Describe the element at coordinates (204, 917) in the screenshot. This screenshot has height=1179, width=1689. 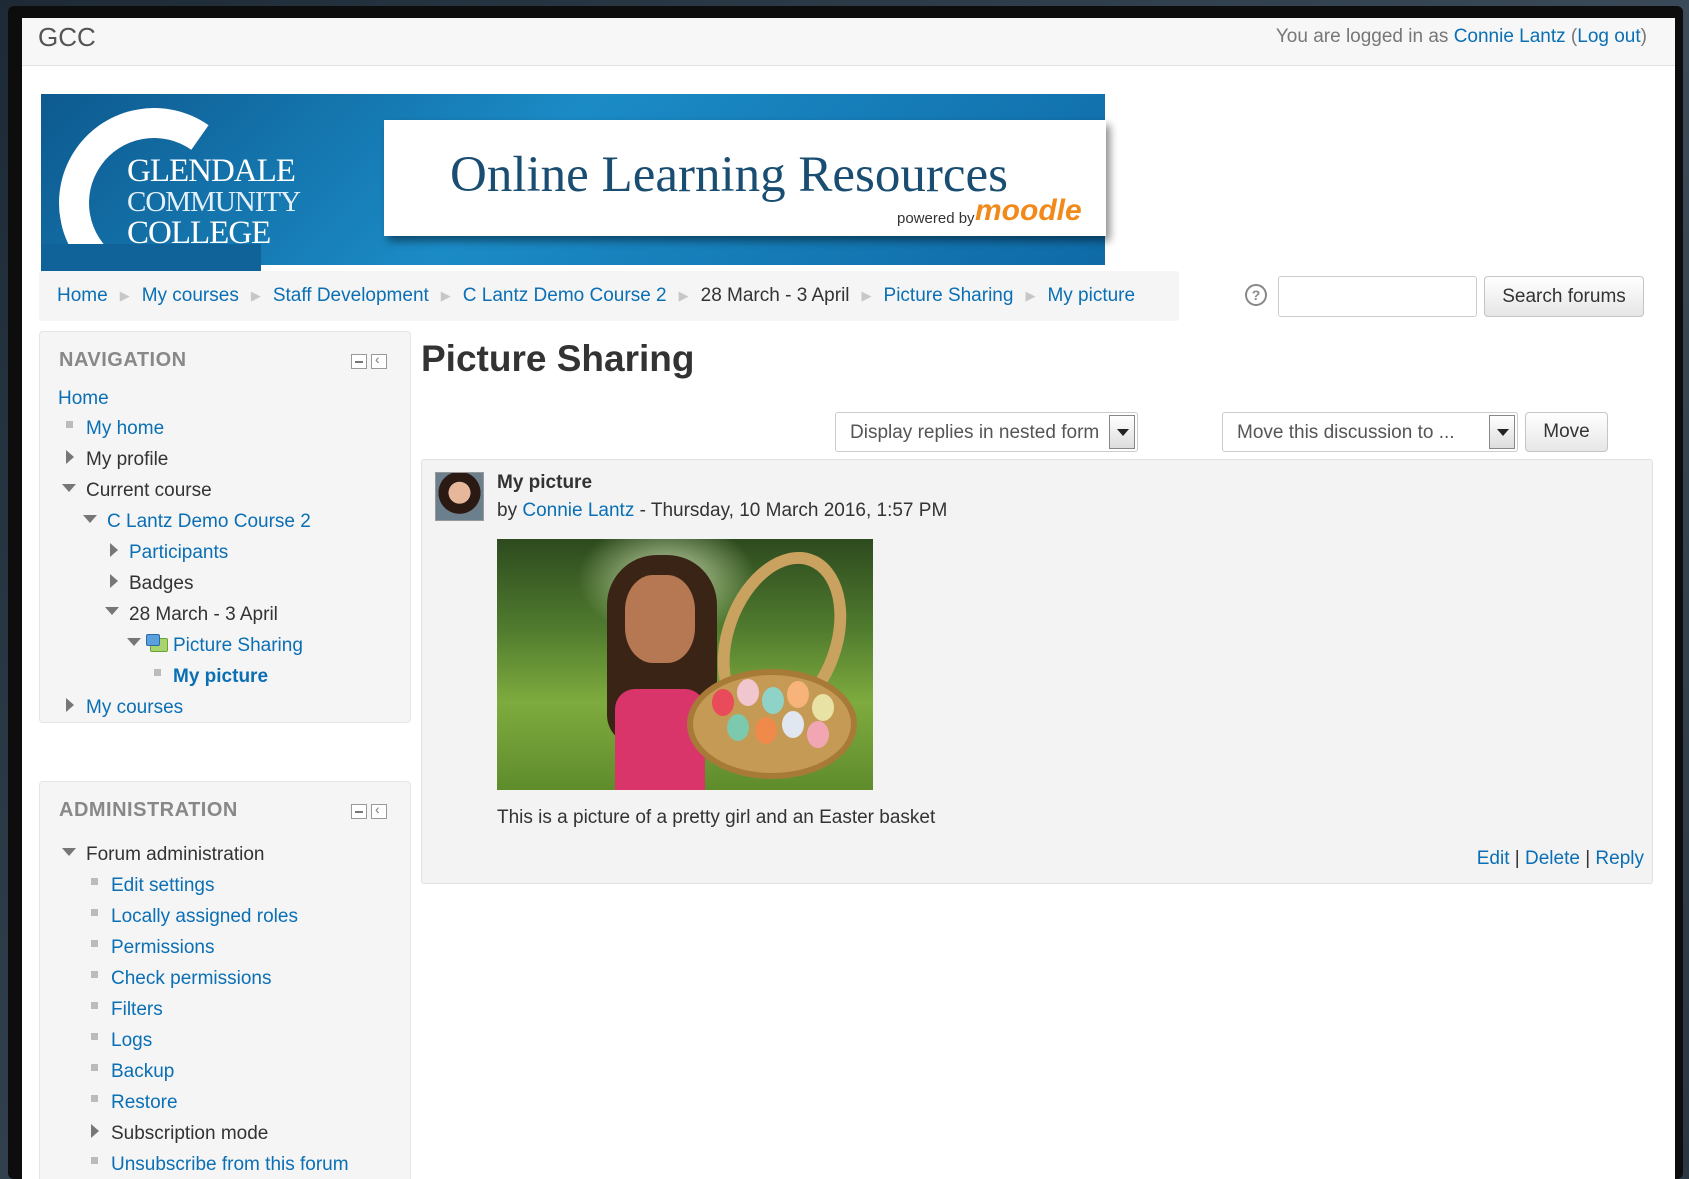
I see `admin-locally-assigned-roles: Locally assigned roles` at that location.